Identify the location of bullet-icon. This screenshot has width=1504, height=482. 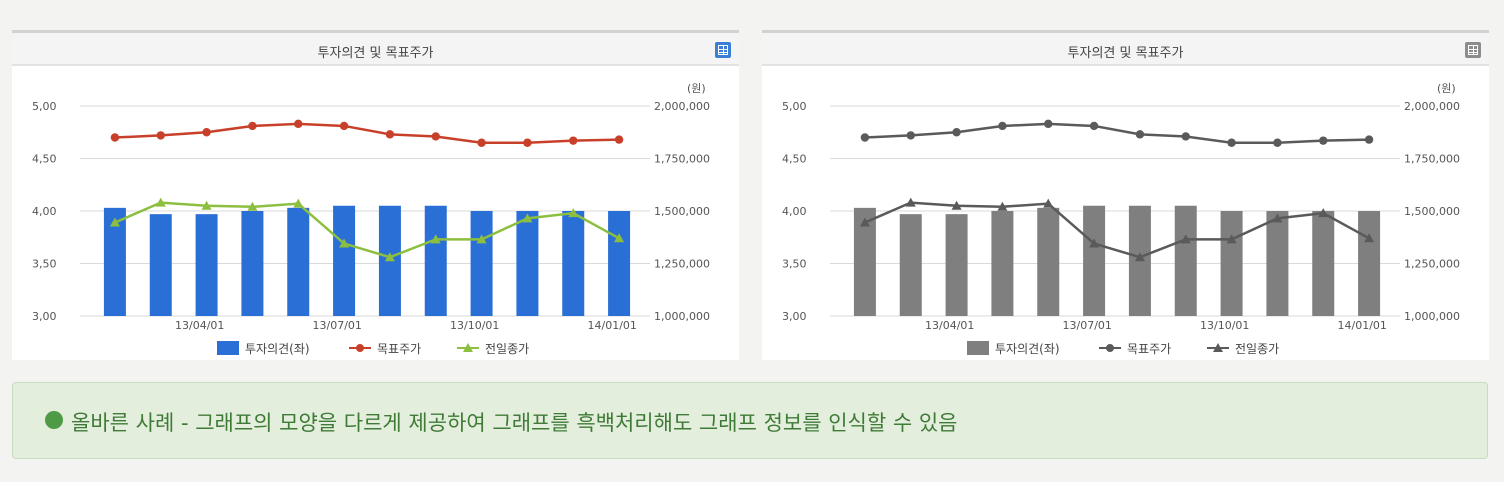
(54, 420).